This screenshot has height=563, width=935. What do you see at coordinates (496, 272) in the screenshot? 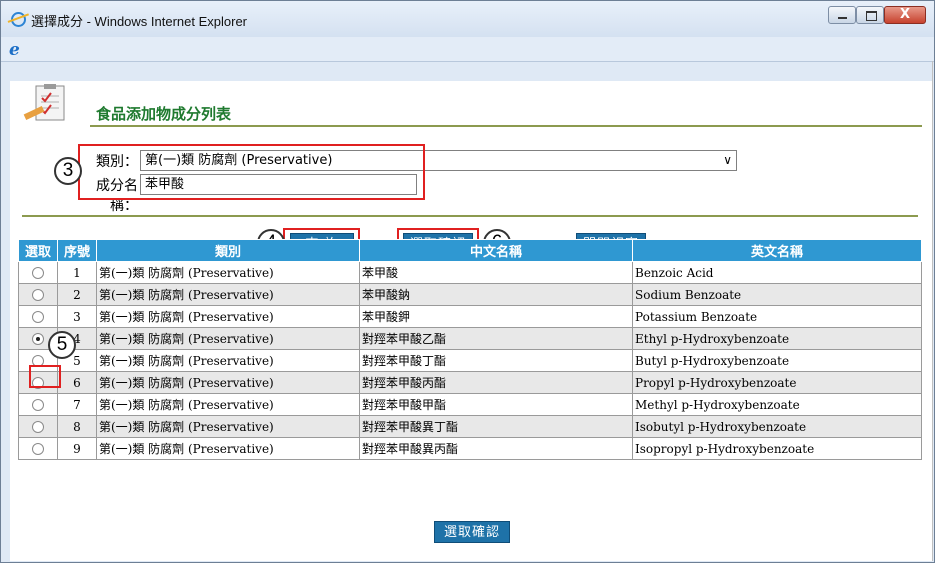
I see `row-chinese-name: 苯甲酸` at bounding box center [496, 272].